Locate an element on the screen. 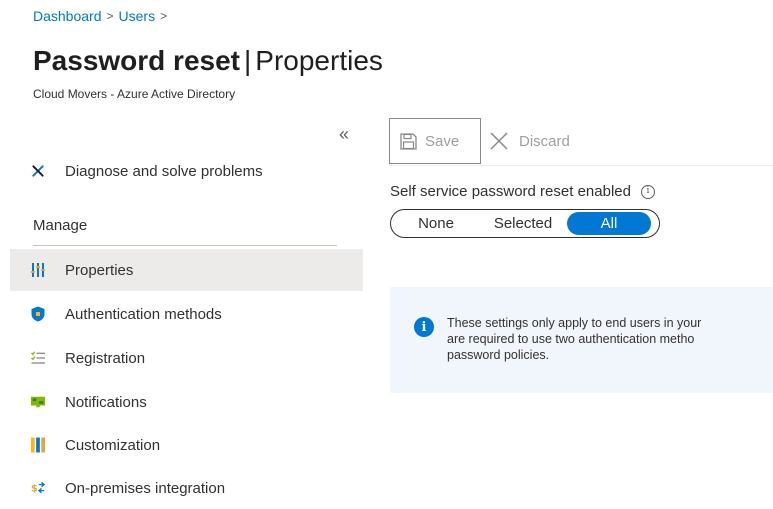  sspr-label: Self service password reset enabled i is located at coordinates (522, 191).